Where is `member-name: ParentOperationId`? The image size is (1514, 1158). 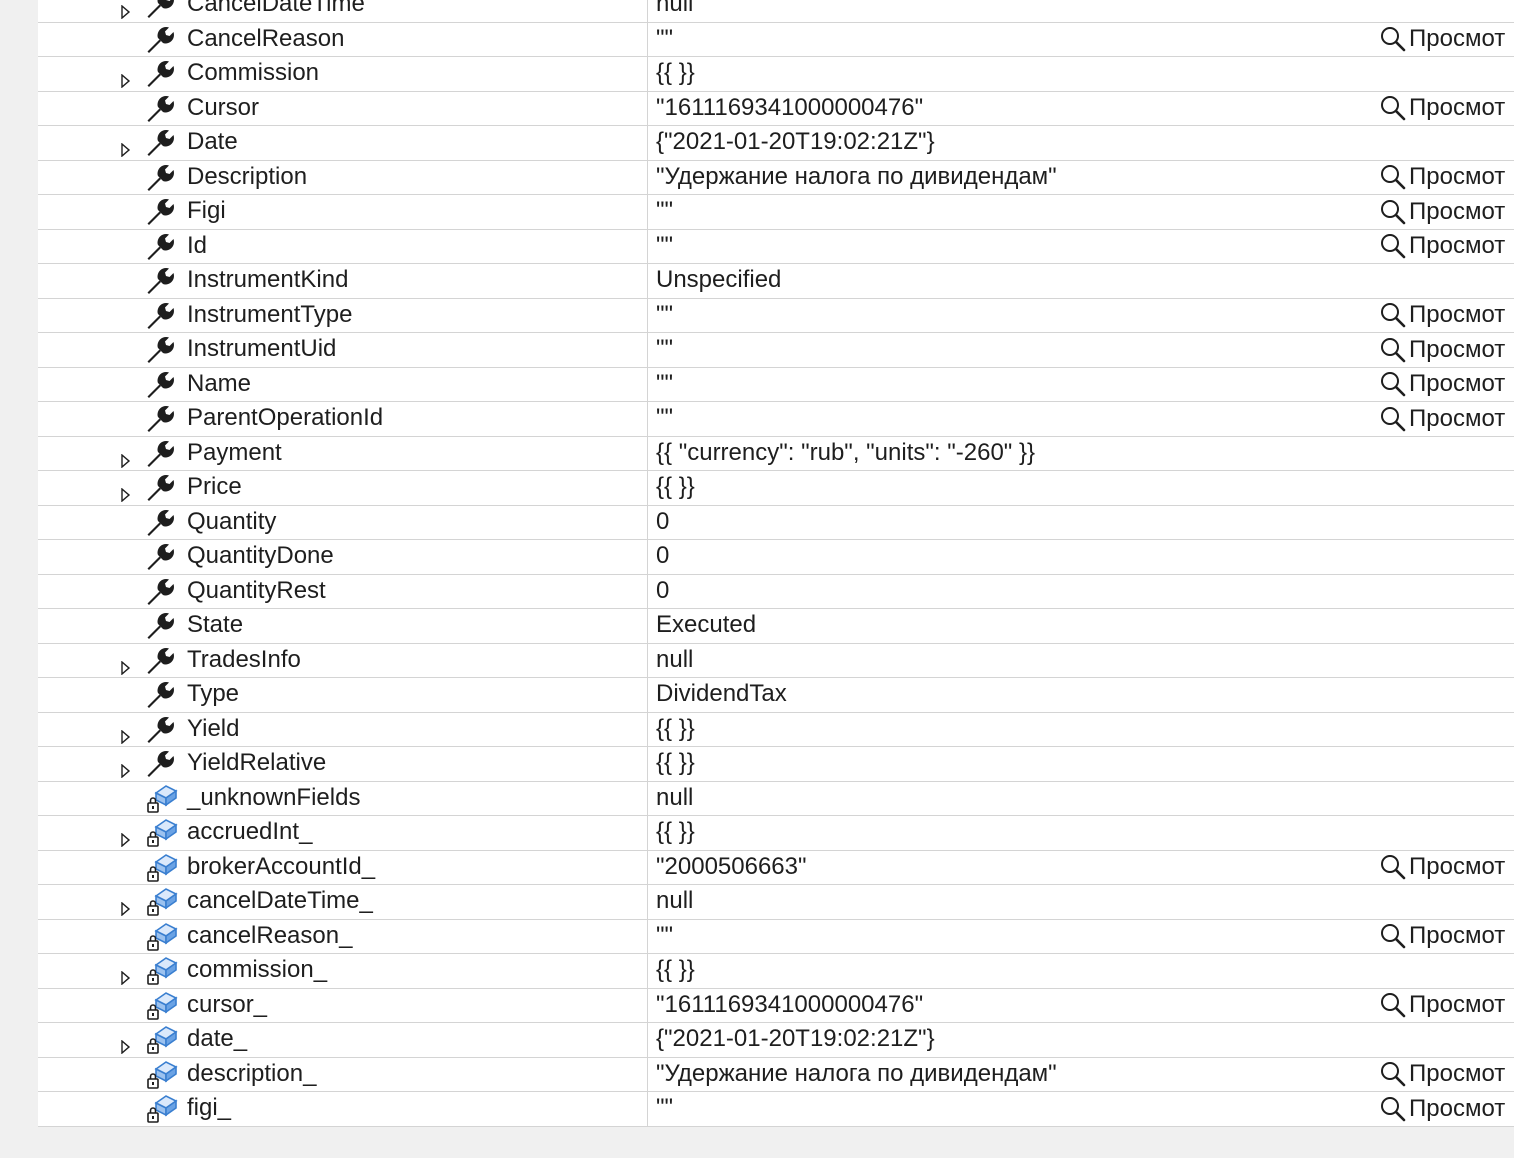
member-name: ParentOperationId is located at coordinates (285, 417).